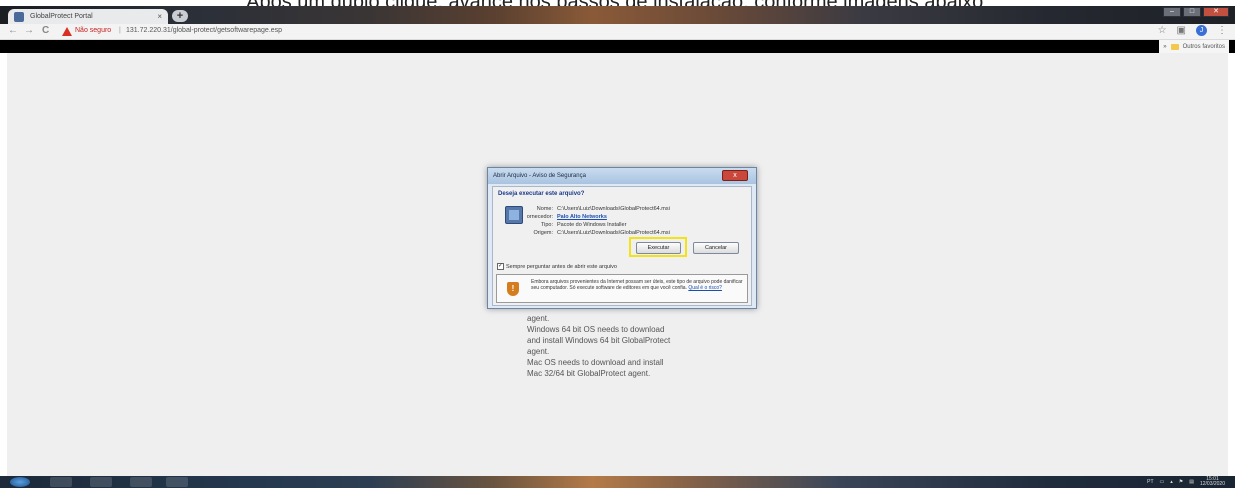 This screenshot has height=488, width=1235. Describe the element at coordinates (595, 362) in the screenshot. I see `info-line: Mac OS needs to download and install` at that location.